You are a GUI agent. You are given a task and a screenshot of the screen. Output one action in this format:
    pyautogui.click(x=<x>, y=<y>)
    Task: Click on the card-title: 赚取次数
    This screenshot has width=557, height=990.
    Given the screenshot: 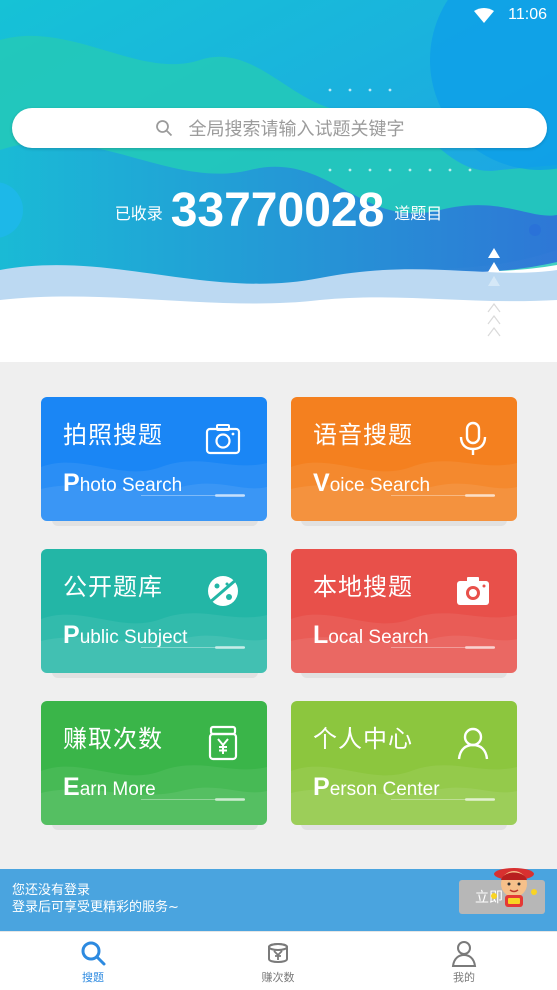 What is the action you would take?
    pyautogui.click(x=113, y=739)
    